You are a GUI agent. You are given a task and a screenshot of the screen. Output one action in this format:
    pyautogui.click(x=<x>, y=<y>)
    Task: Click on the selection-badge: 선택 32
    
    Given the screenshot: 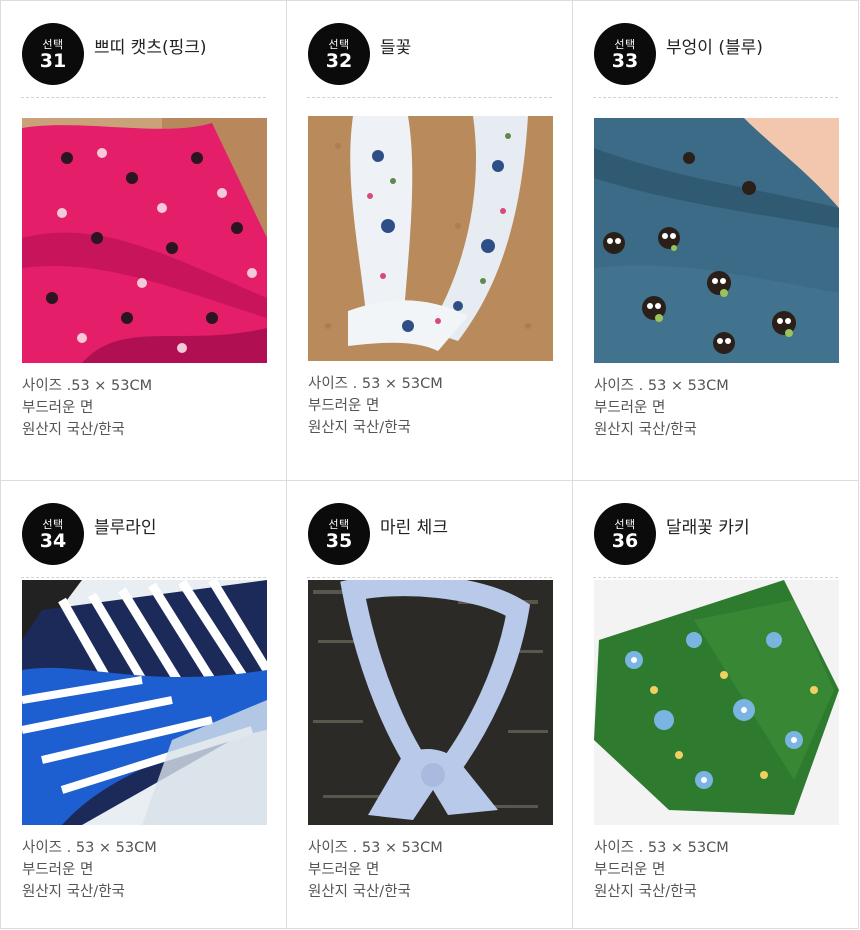 What is the action you would take?
    pyautogui.click(x=339, y=54)
    